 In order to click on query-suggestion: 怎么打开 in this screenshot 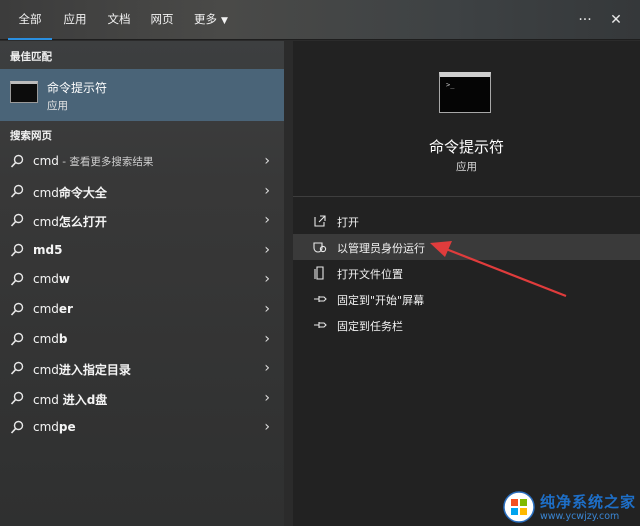, I will do `click(82, 222)`.